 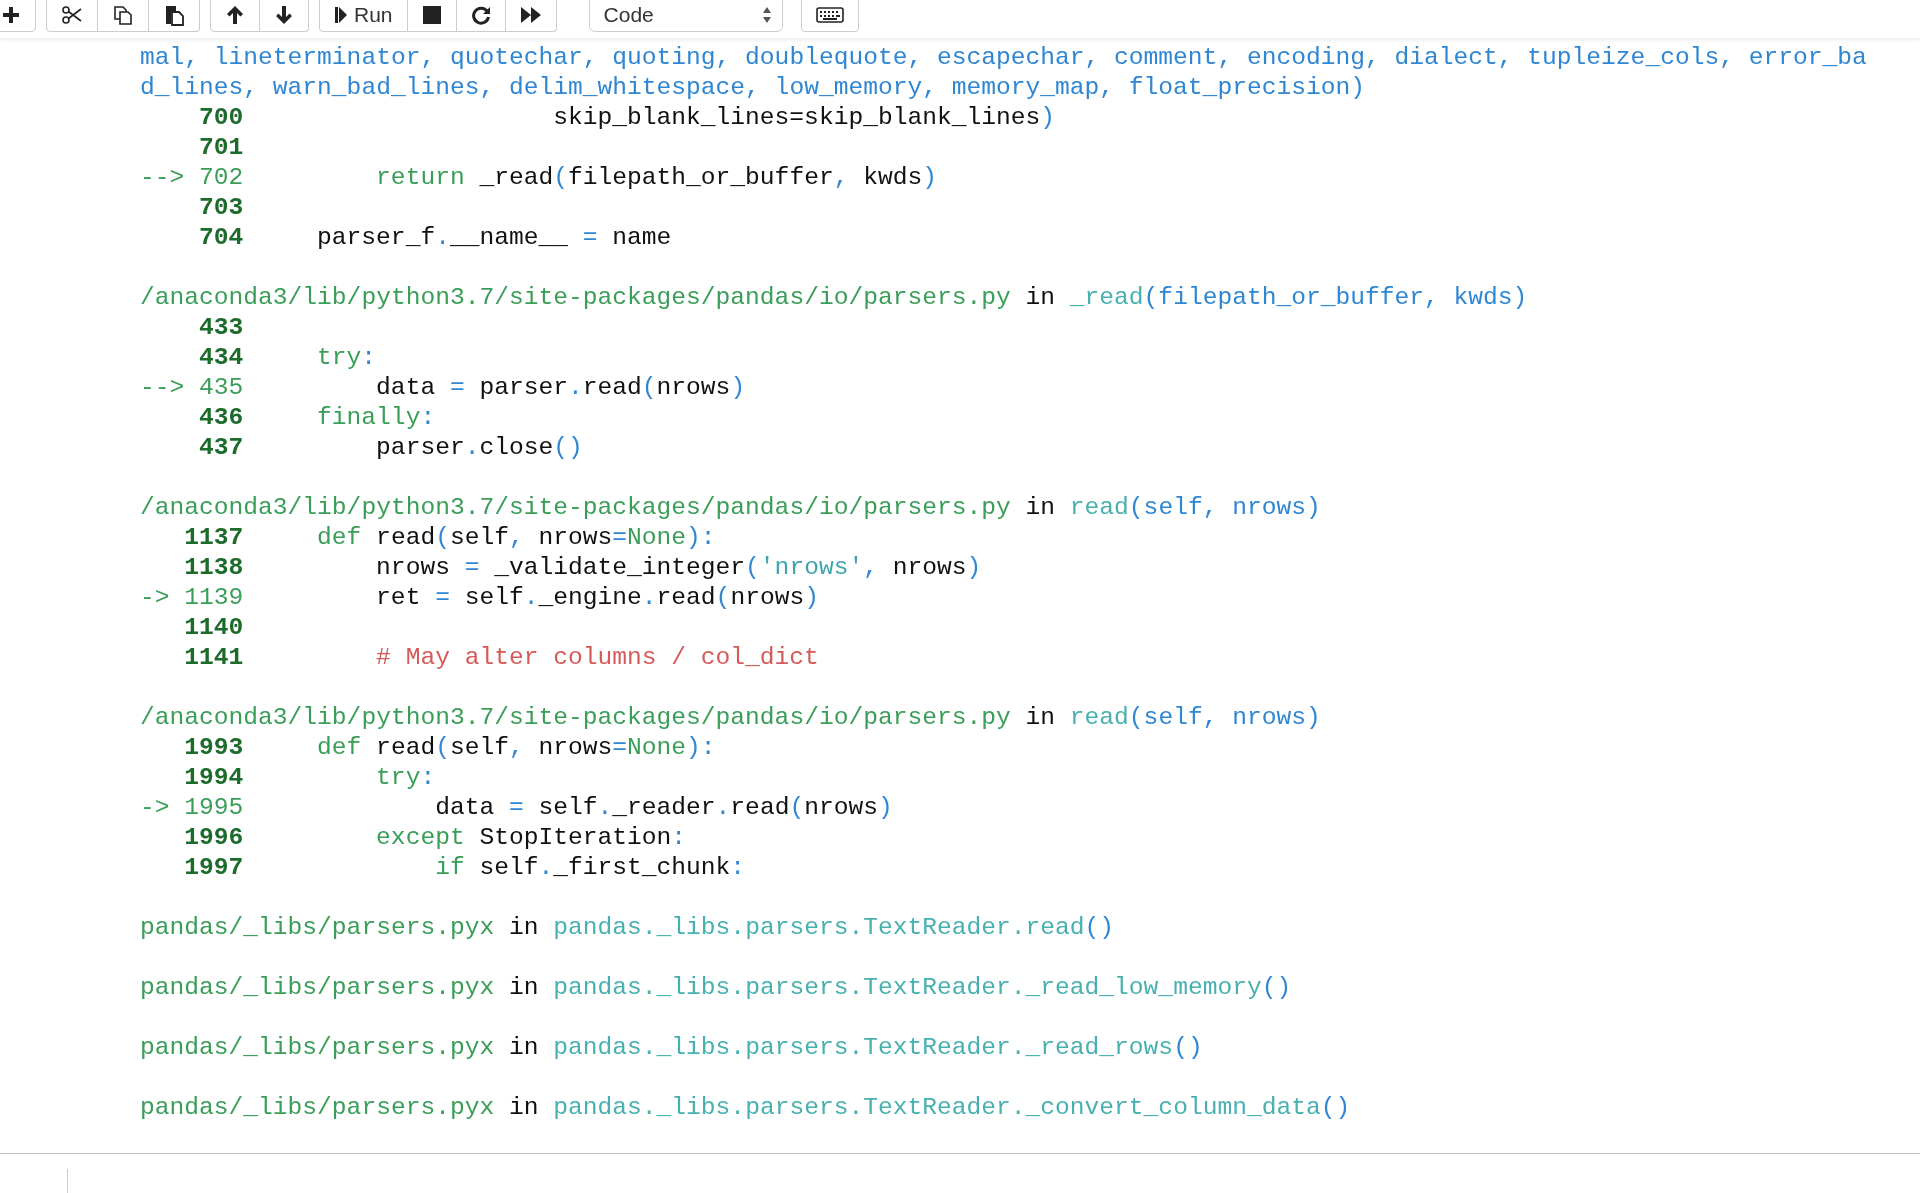 I want to click on traceback-frame-header: pandas/_libs/parsers.pyx in pandas._libs.parsers.TextReader._read_low_memory(), so click(x=716, y=988).